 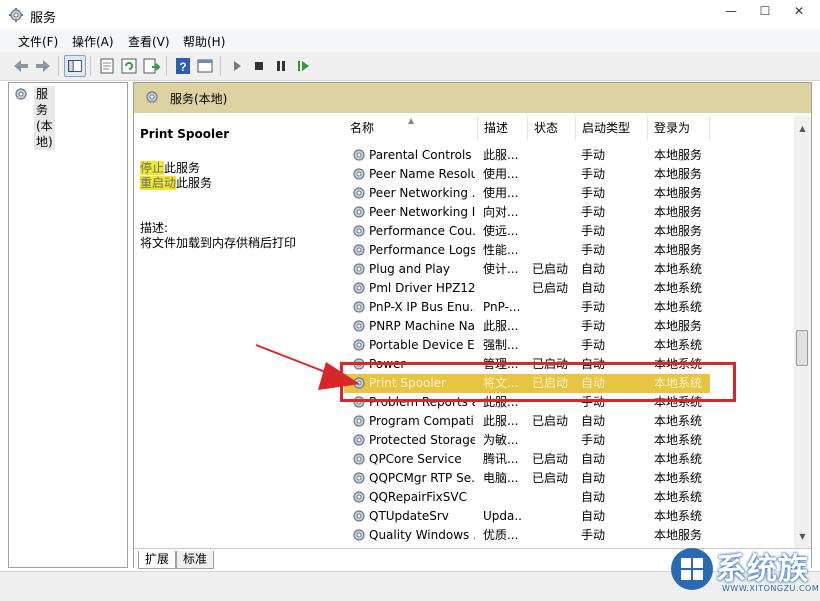 What do you see at coordinates (612, 128) in the screenshot?
I see `column-startup-type: 启动类型` at bounding box center [612, 128].